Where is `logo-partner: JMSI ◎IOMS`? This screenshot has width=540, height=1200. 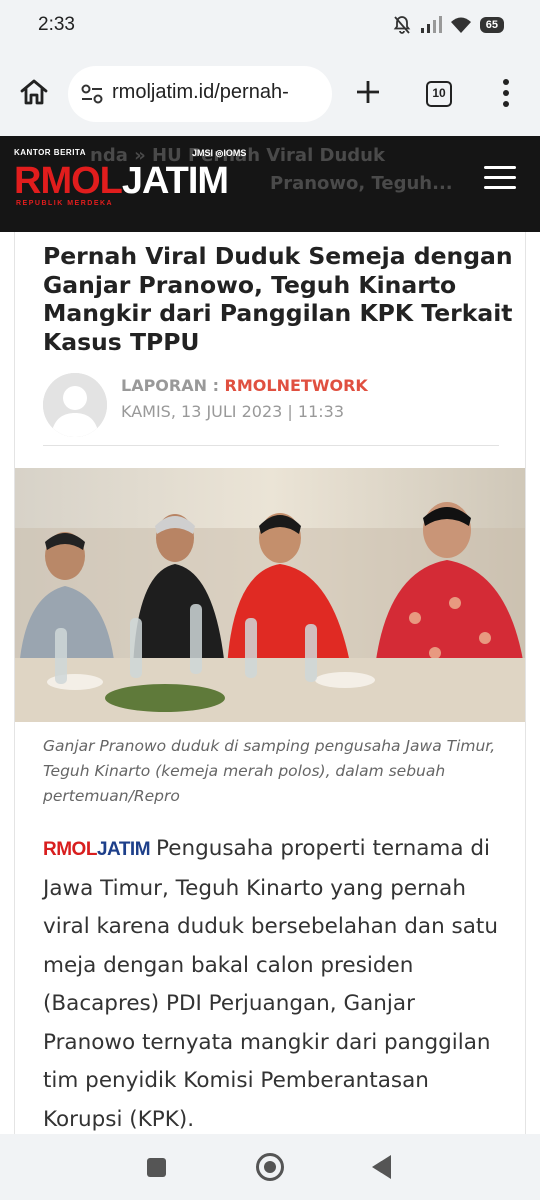 logo-partner: JMSI ◎IOMS is located at coordinates (219, 153).